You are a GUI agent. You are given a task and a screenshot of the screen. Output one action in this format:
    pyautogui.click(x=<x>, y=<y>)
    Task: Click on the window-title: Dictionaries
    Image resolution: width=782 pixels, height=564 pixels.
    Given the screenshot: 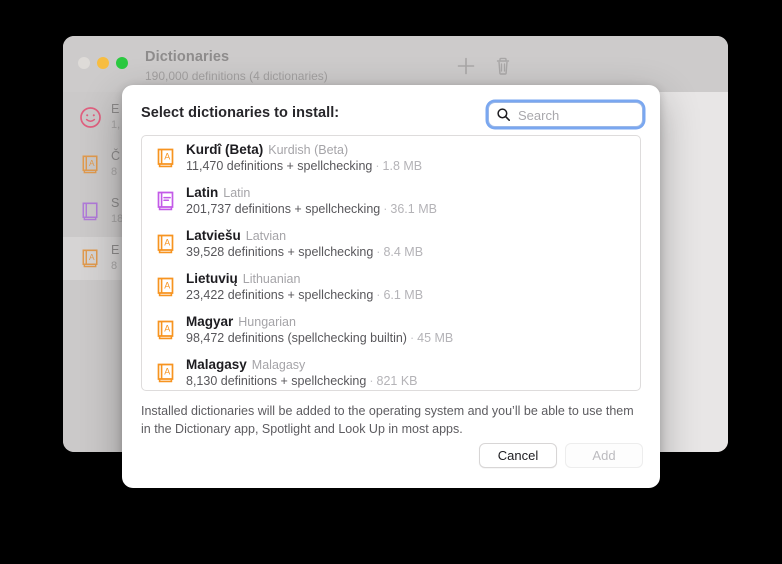 What is the action you would take?
    pyautogui.click(x=187, y=57)
    